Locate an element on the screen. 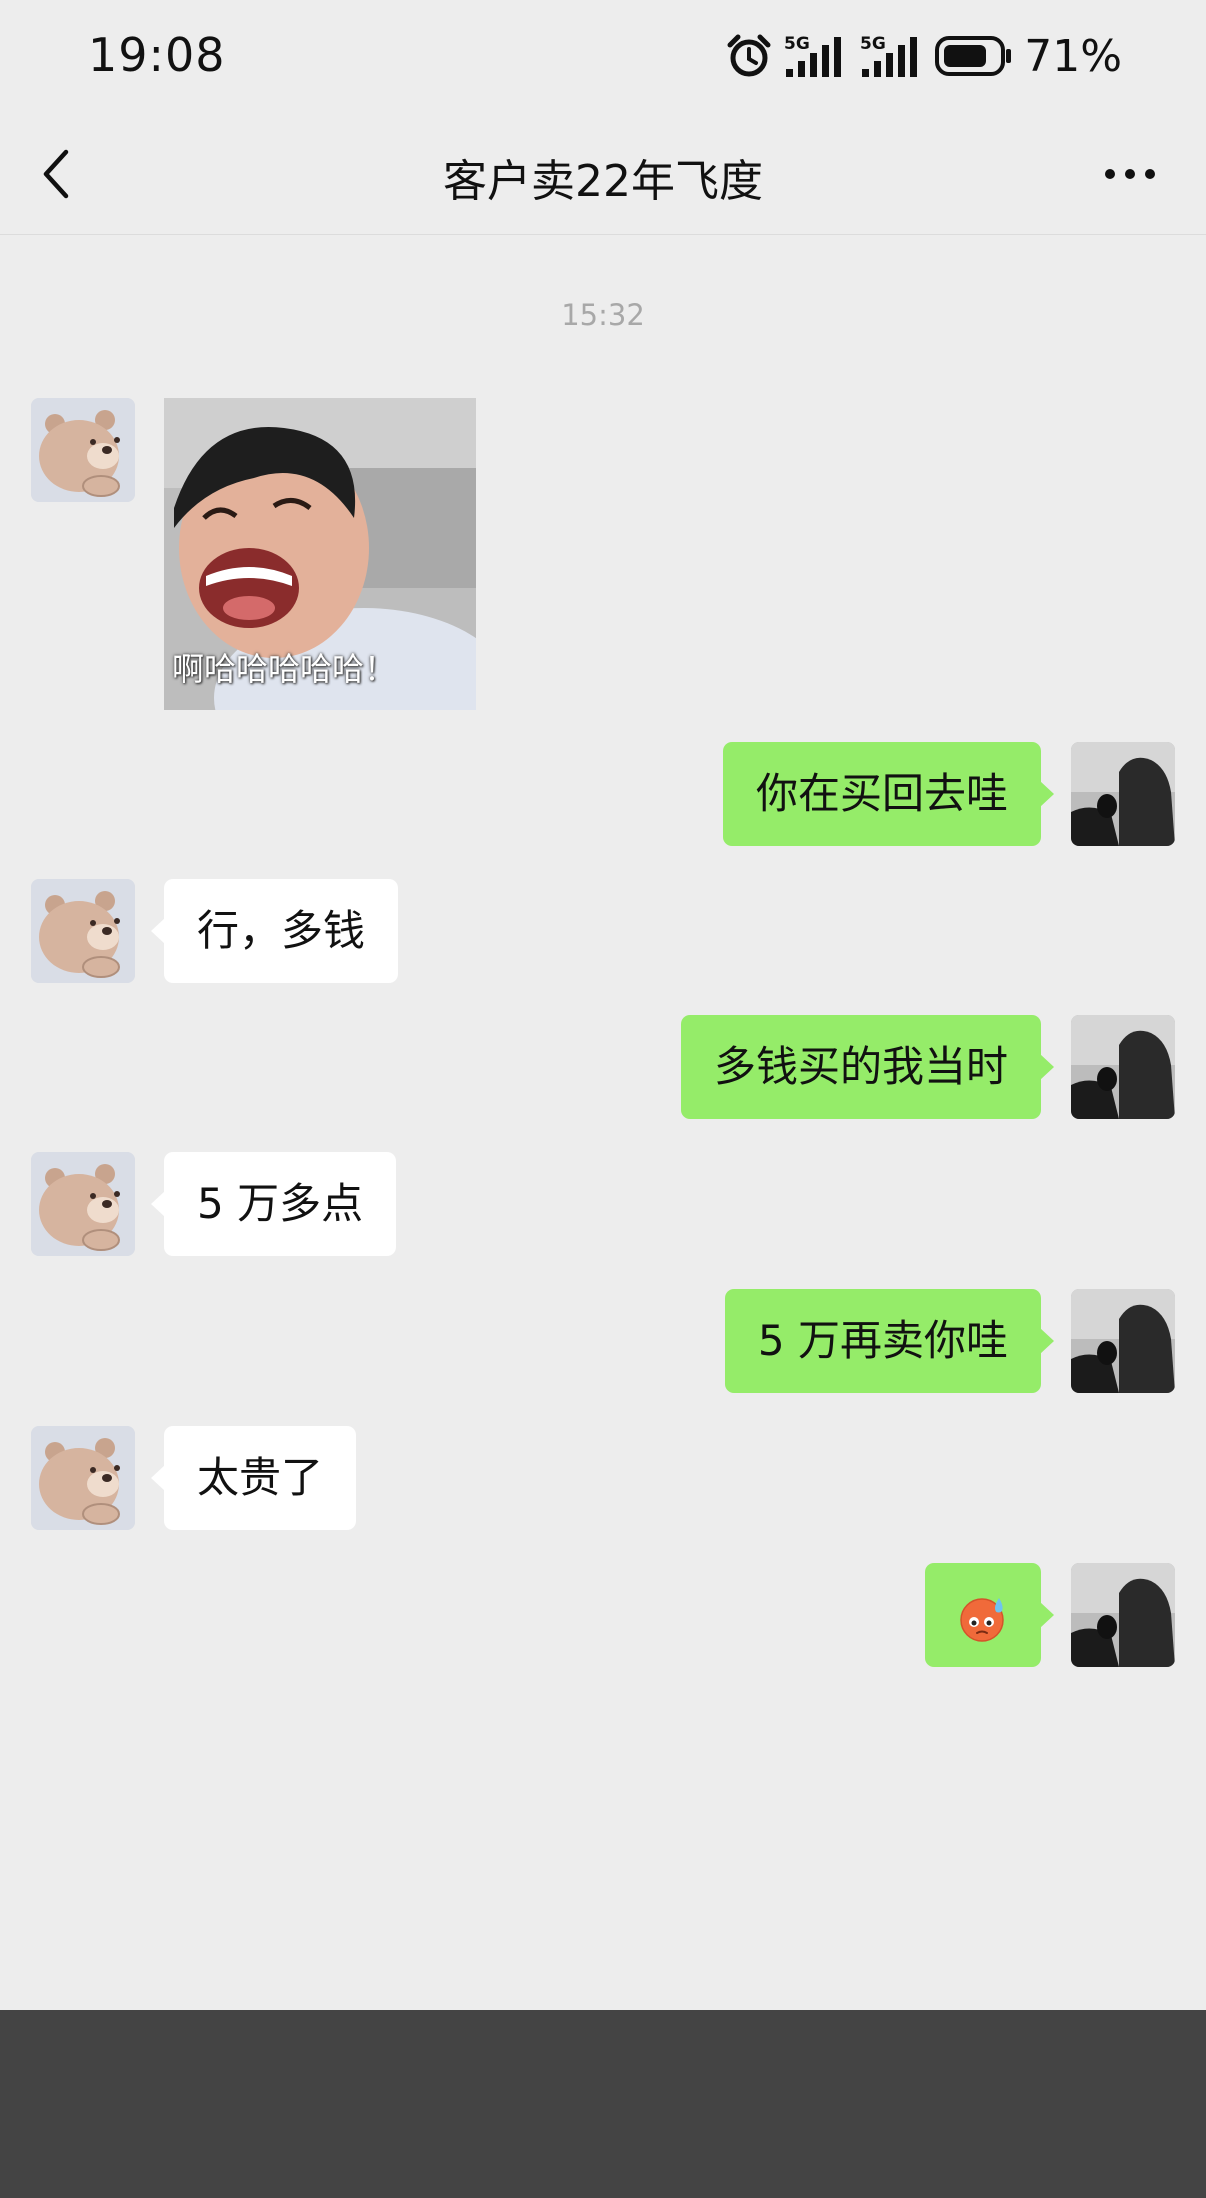 This screenshot has height=2198, width=1206. message-bubble-incoming: 5 万多点 is located at coordinates (273, 1204).